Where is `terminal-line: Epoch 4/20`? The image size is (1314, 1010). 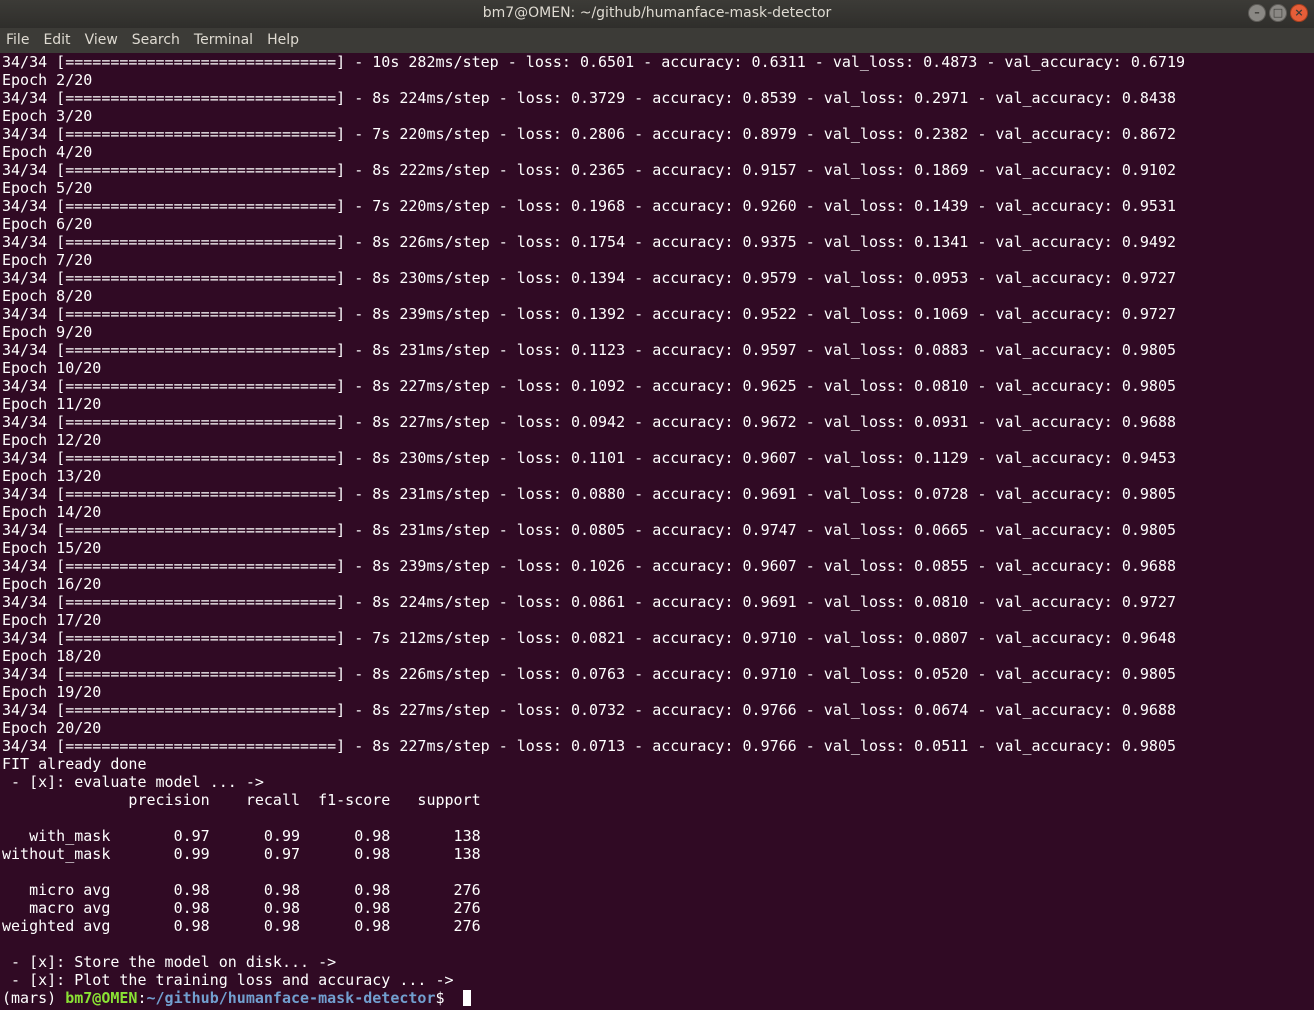
terminal-line: Epoch 4/20 is located at coordinates (47, 152).